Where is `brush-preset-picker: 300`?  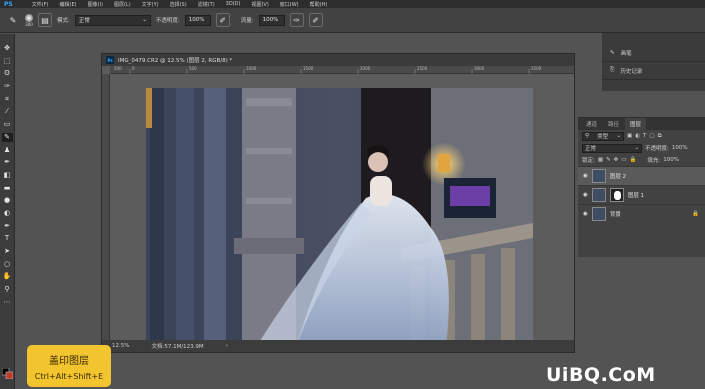 brush-preset-picker: 300 is located at coordinates (29, 20).